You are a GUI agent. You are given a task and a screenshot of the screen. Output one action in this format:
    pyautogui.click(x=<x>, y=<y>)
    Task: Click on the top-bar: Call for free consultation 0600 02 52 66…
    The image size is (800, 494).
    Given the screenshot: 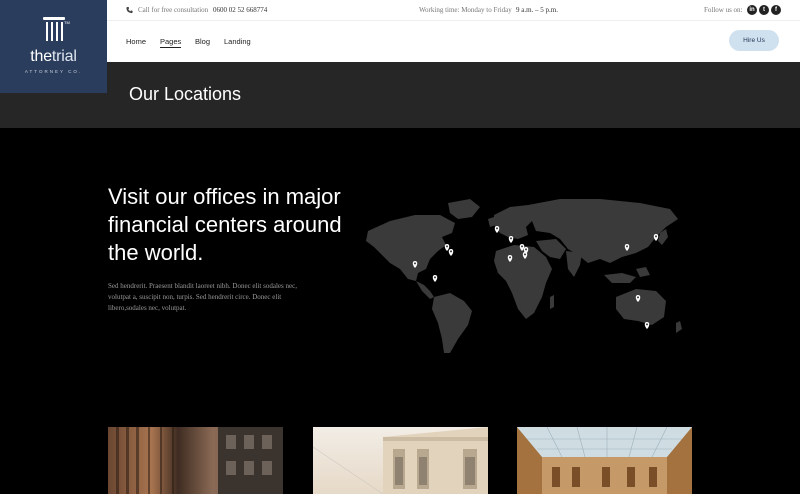 What is the action you would take?
    pyautogui.click(x=453, y=10)
    